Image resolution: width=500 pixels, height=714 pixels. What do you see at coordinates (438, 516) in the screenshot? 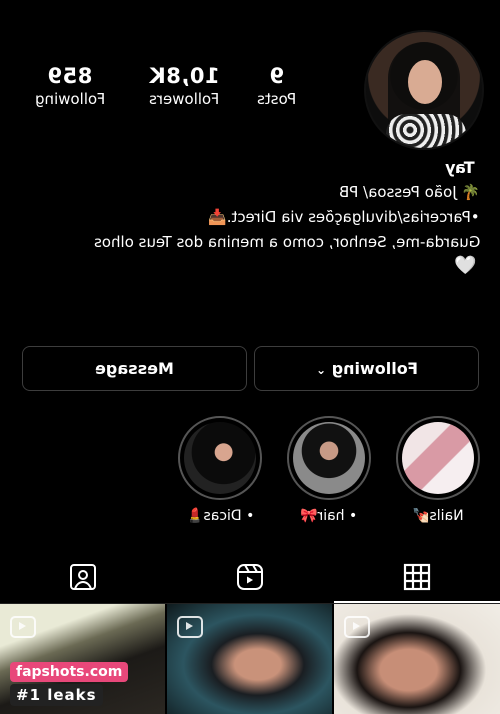
I see `highlight-nails-label: Nails💅🏻` at bounding box center [438, 516].